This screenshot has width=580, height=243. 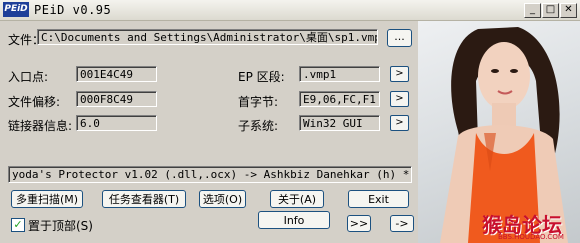 I want to click on ep-section-field: .vmp1, so click(x=339, y=74).